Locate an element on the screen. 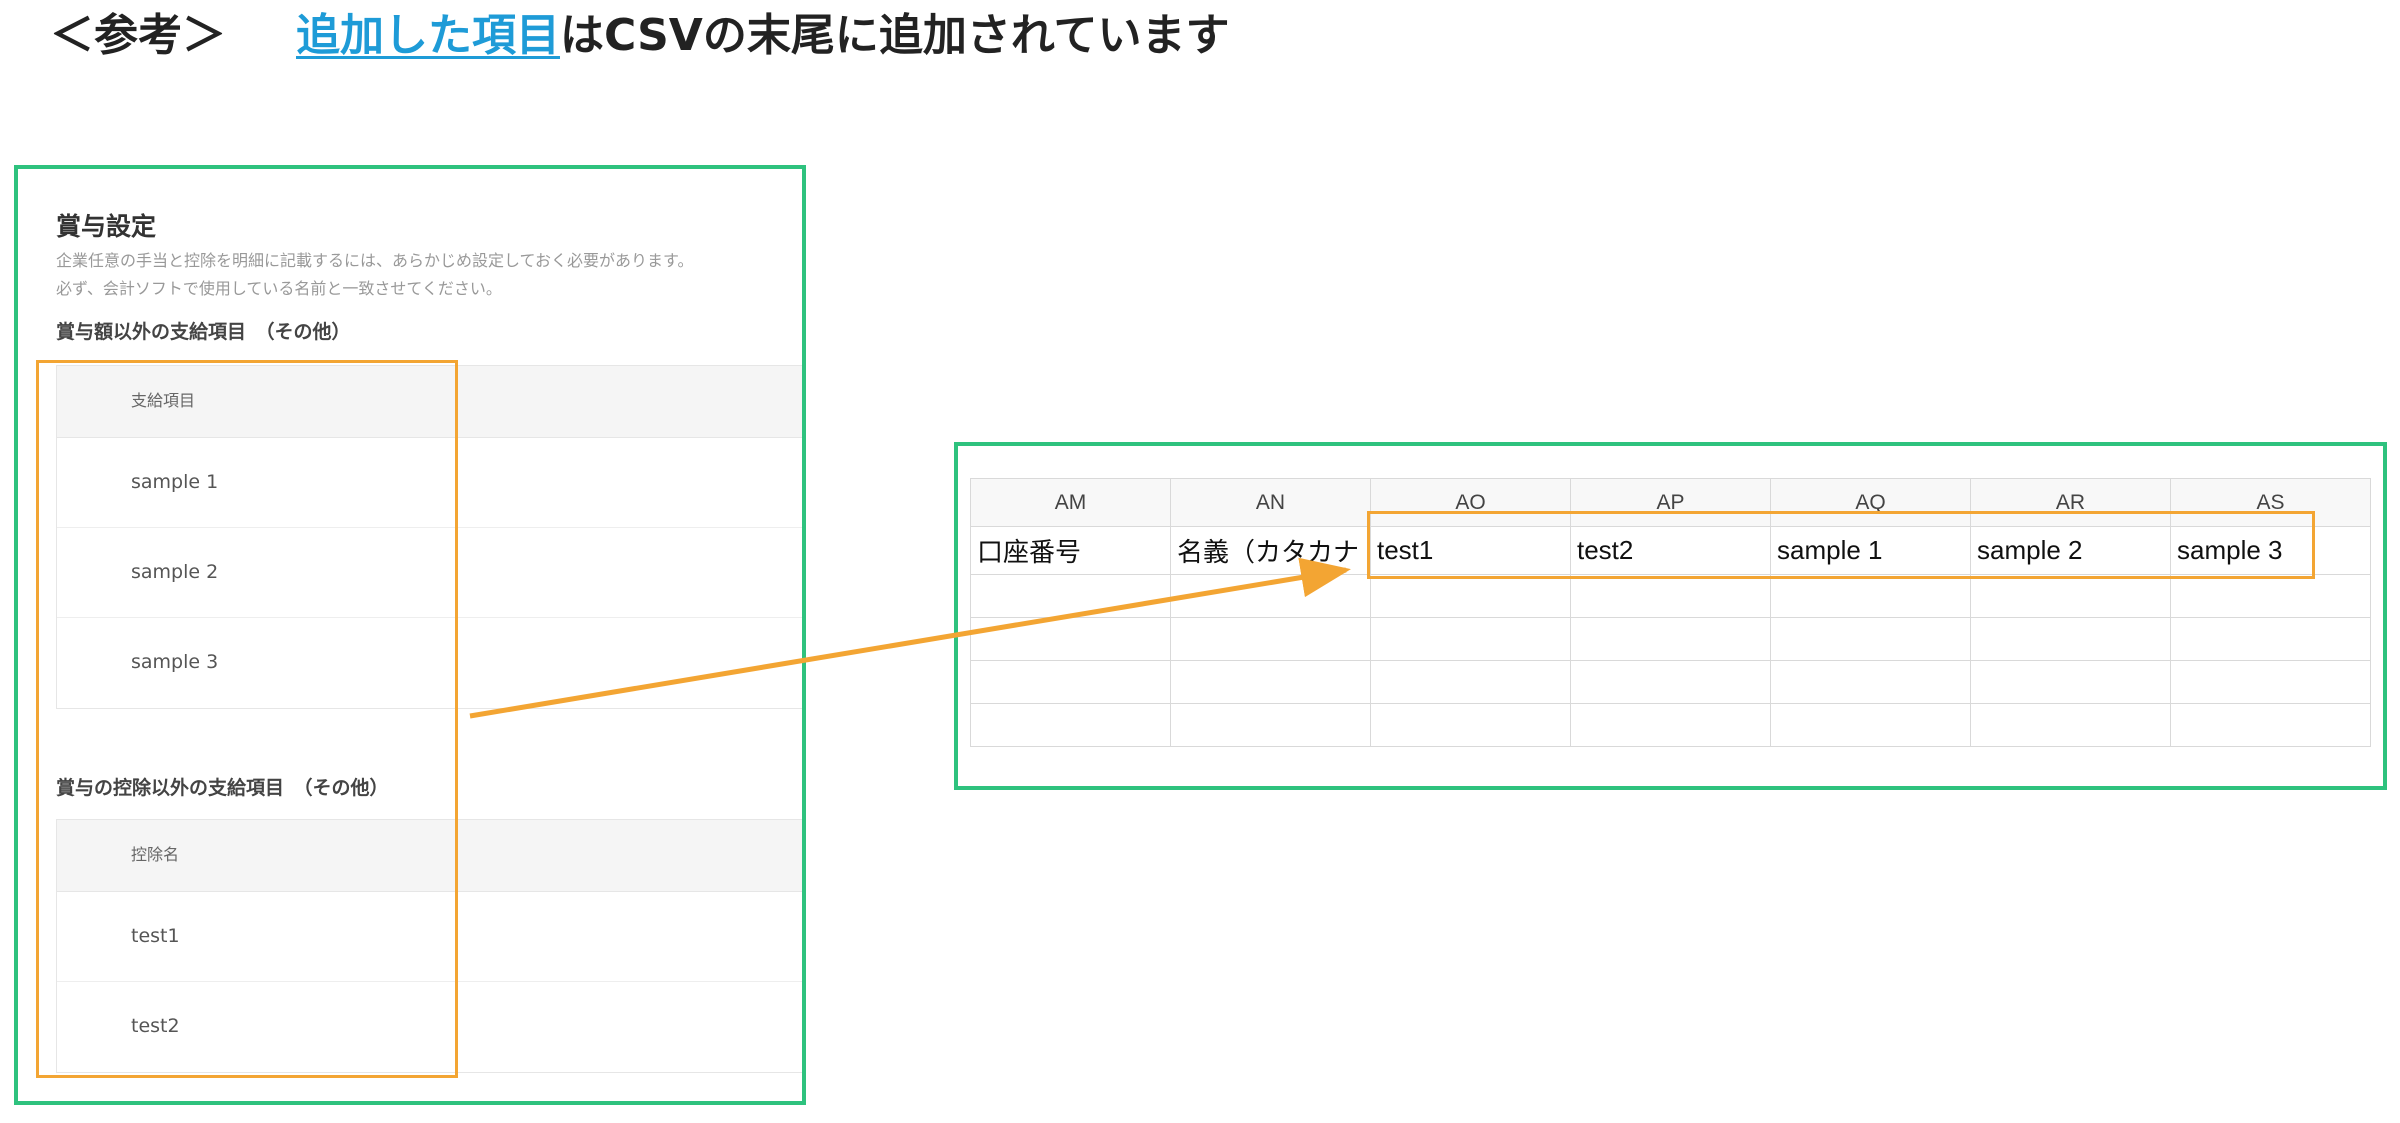 The image size is (2400, 1123). mapping-arrow is located at coordinates (910, 638).